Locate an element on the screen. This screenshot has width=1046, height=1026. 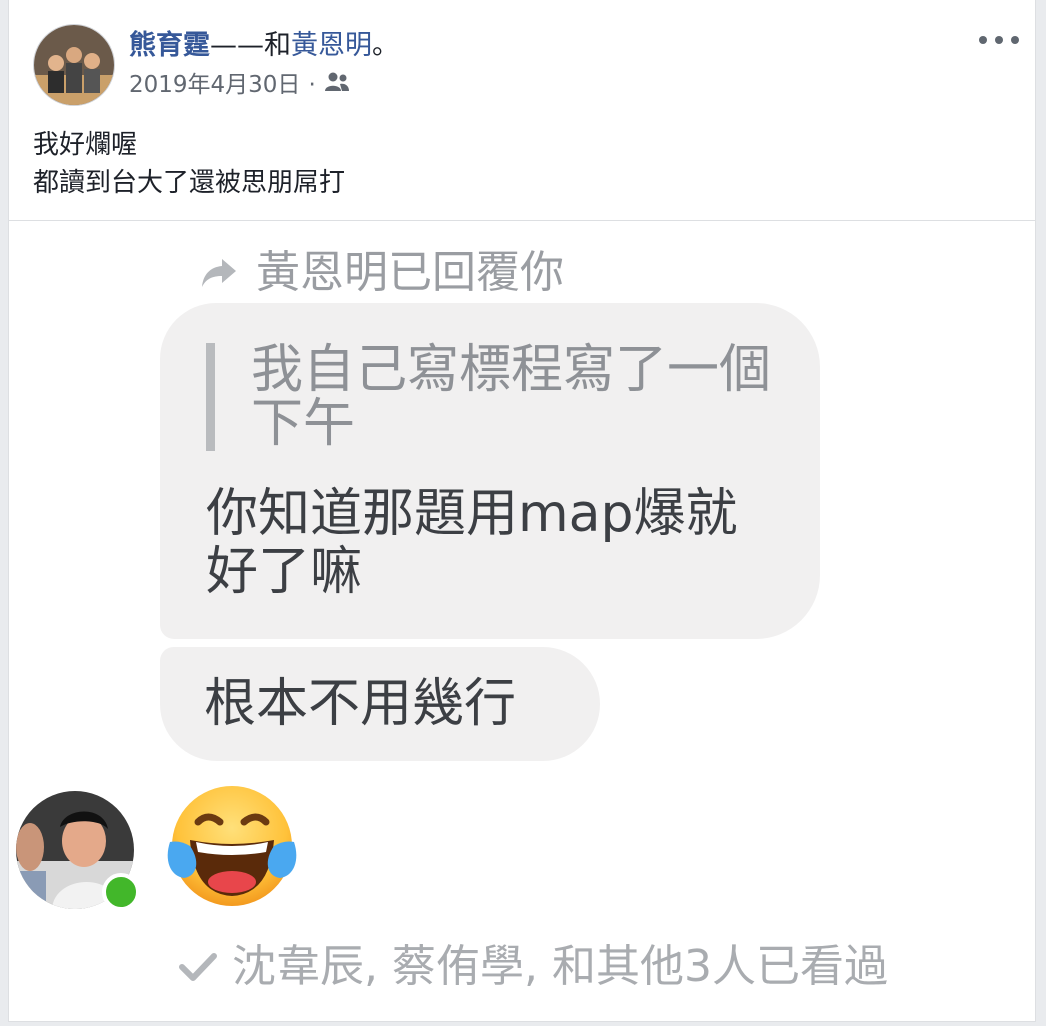
more-options-button is located at coordinates (999, 40).